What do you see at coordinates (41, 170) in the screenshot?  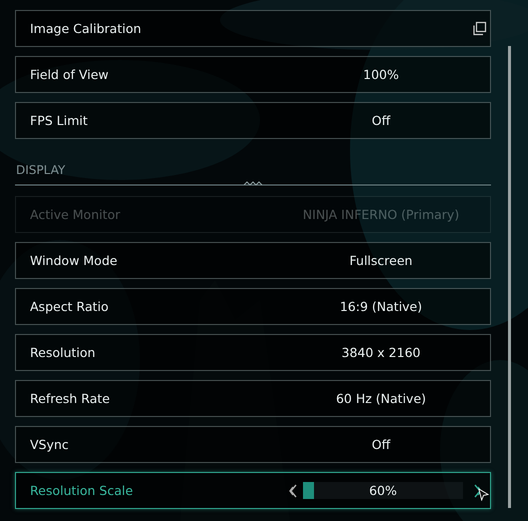 I see `section-heading: DISPLAY` at bounding box center [41, 170].